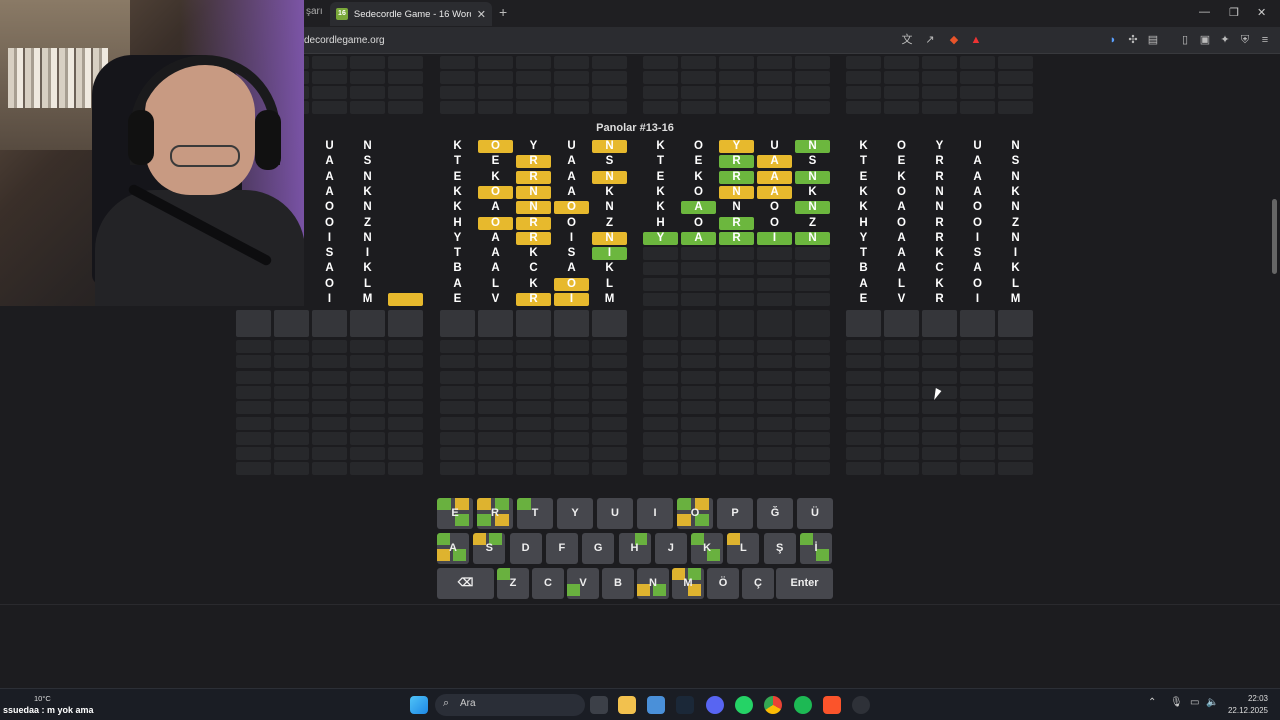  What do you see at coordinates (653, 583) in the screenshot?
I see `key-n: N` at bounding box center [653, 583].